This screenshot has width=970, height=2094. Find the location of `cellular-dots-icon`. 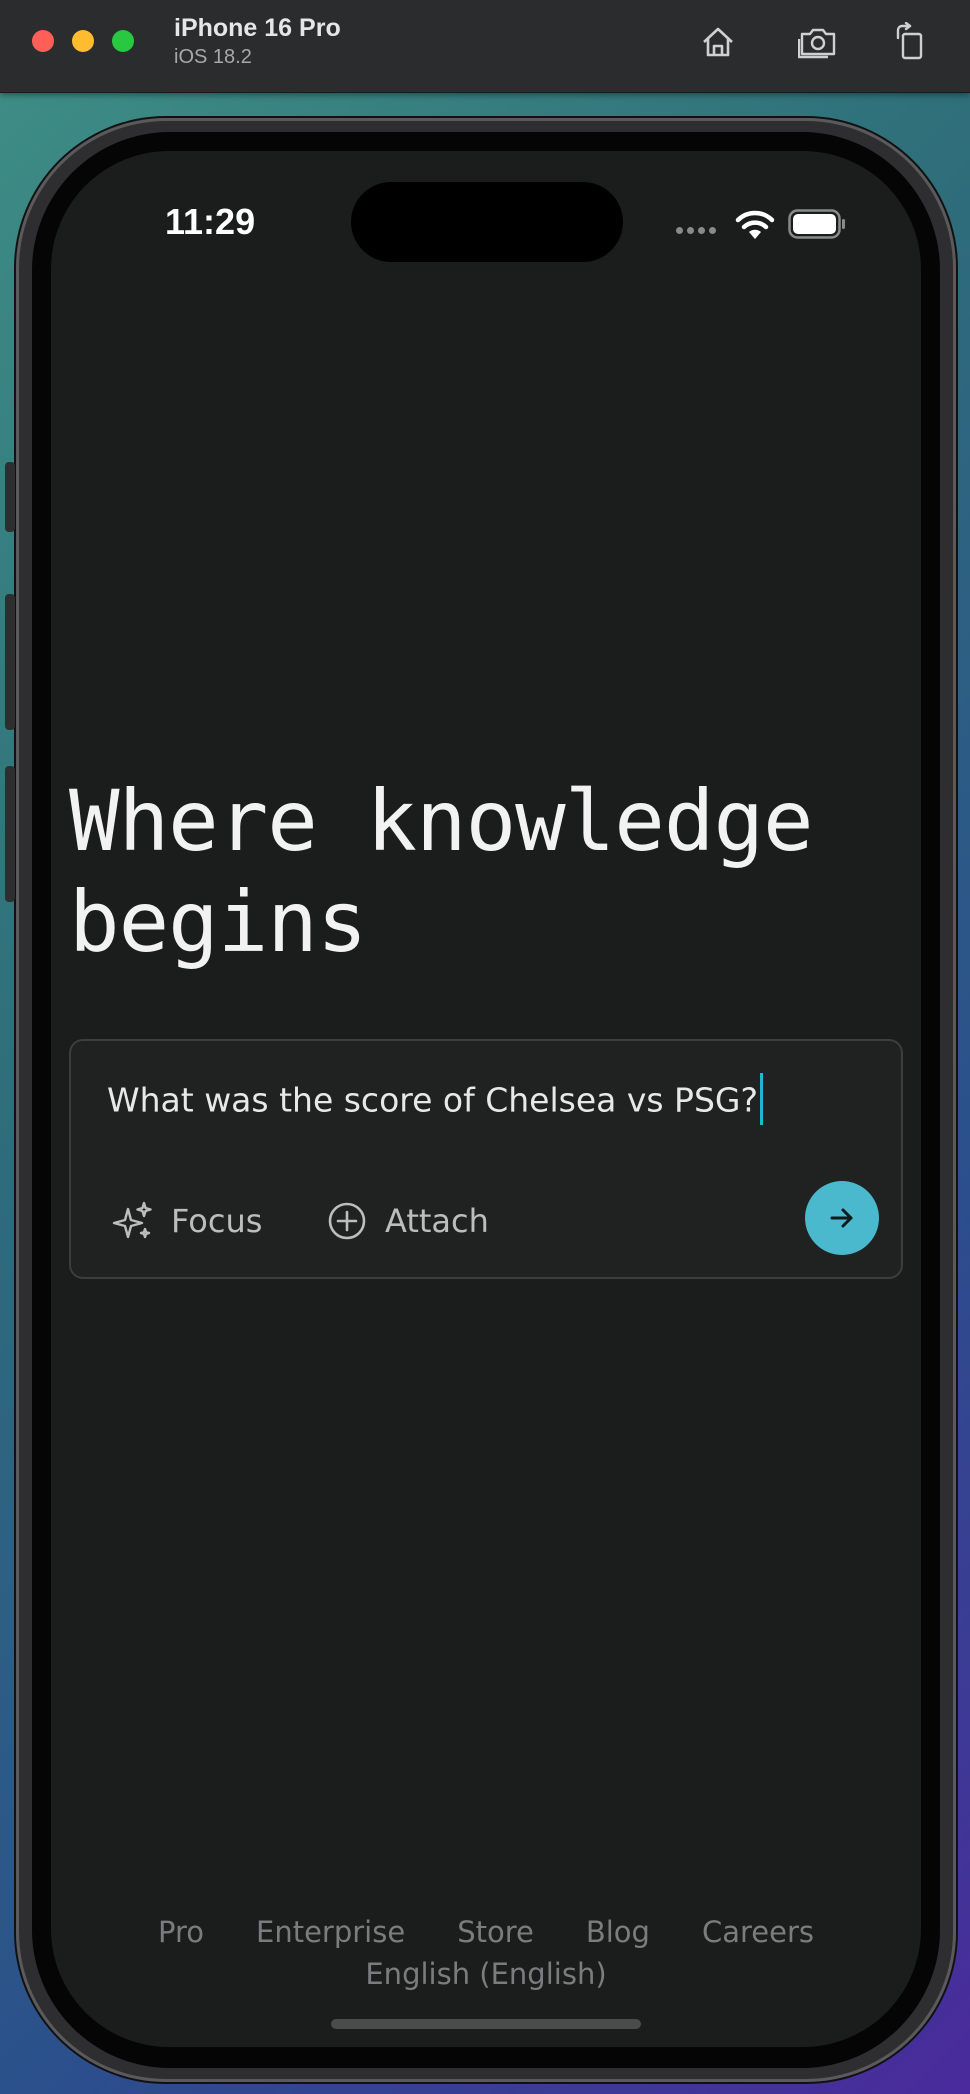

cellular-dots-icon is located at coordinates (696, 230).